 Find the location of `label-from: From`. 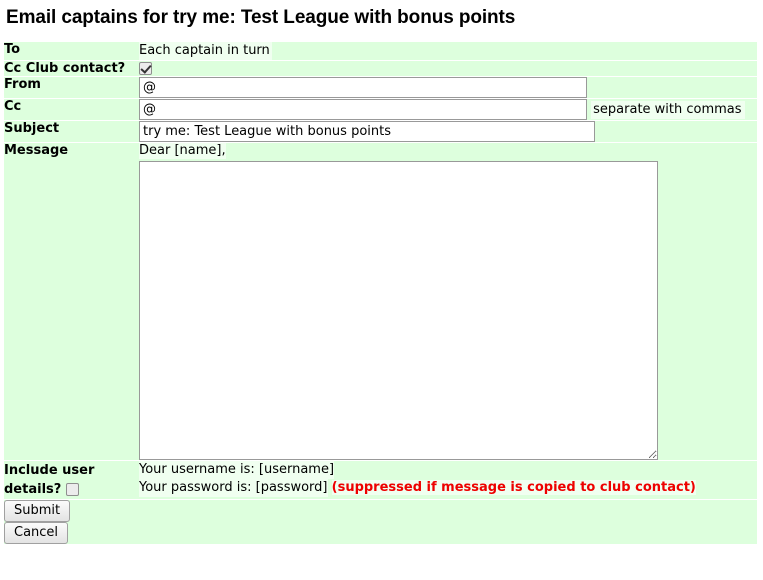

label-from: From is located at coordinates (71, 87).